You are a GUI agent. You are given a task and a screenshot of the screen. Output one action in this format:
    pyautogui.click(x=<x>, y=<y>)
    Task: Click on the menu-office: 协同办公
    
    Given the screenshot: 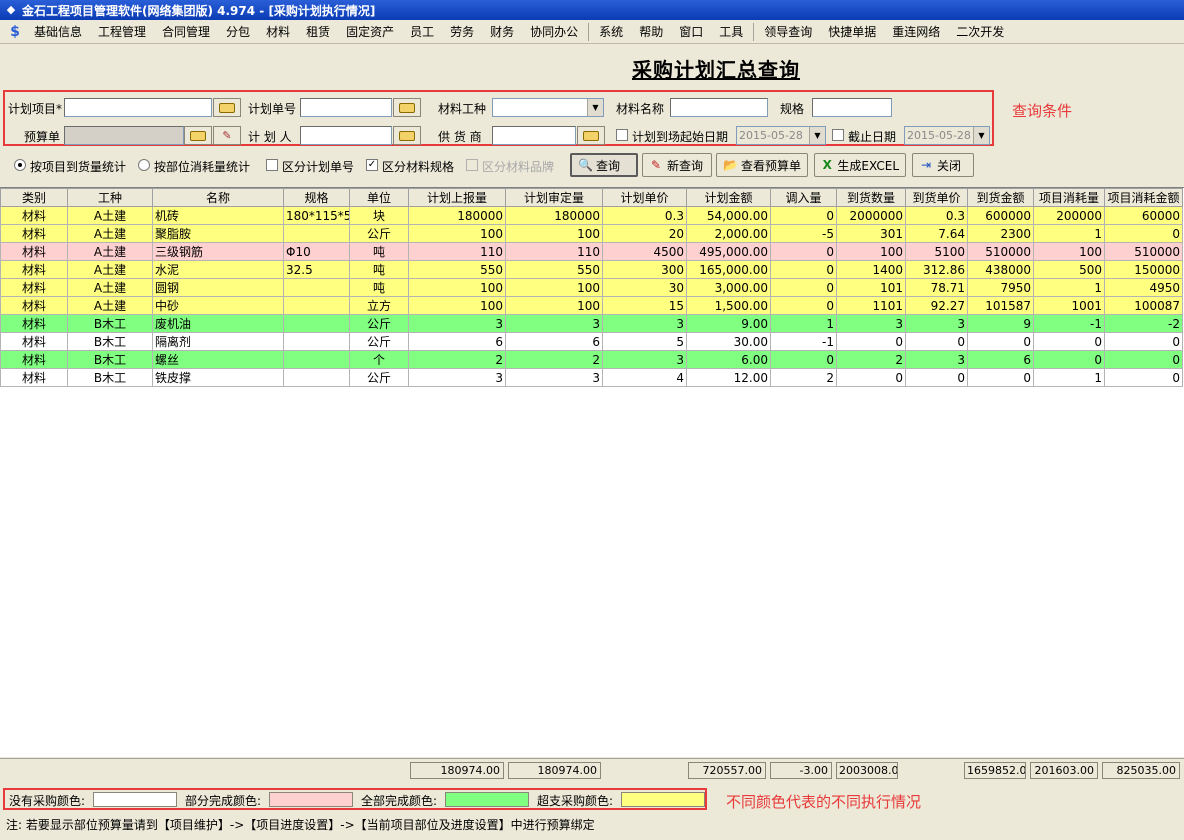 What is the action you would take?
    pyautogui.click(x=554, y=32)
    